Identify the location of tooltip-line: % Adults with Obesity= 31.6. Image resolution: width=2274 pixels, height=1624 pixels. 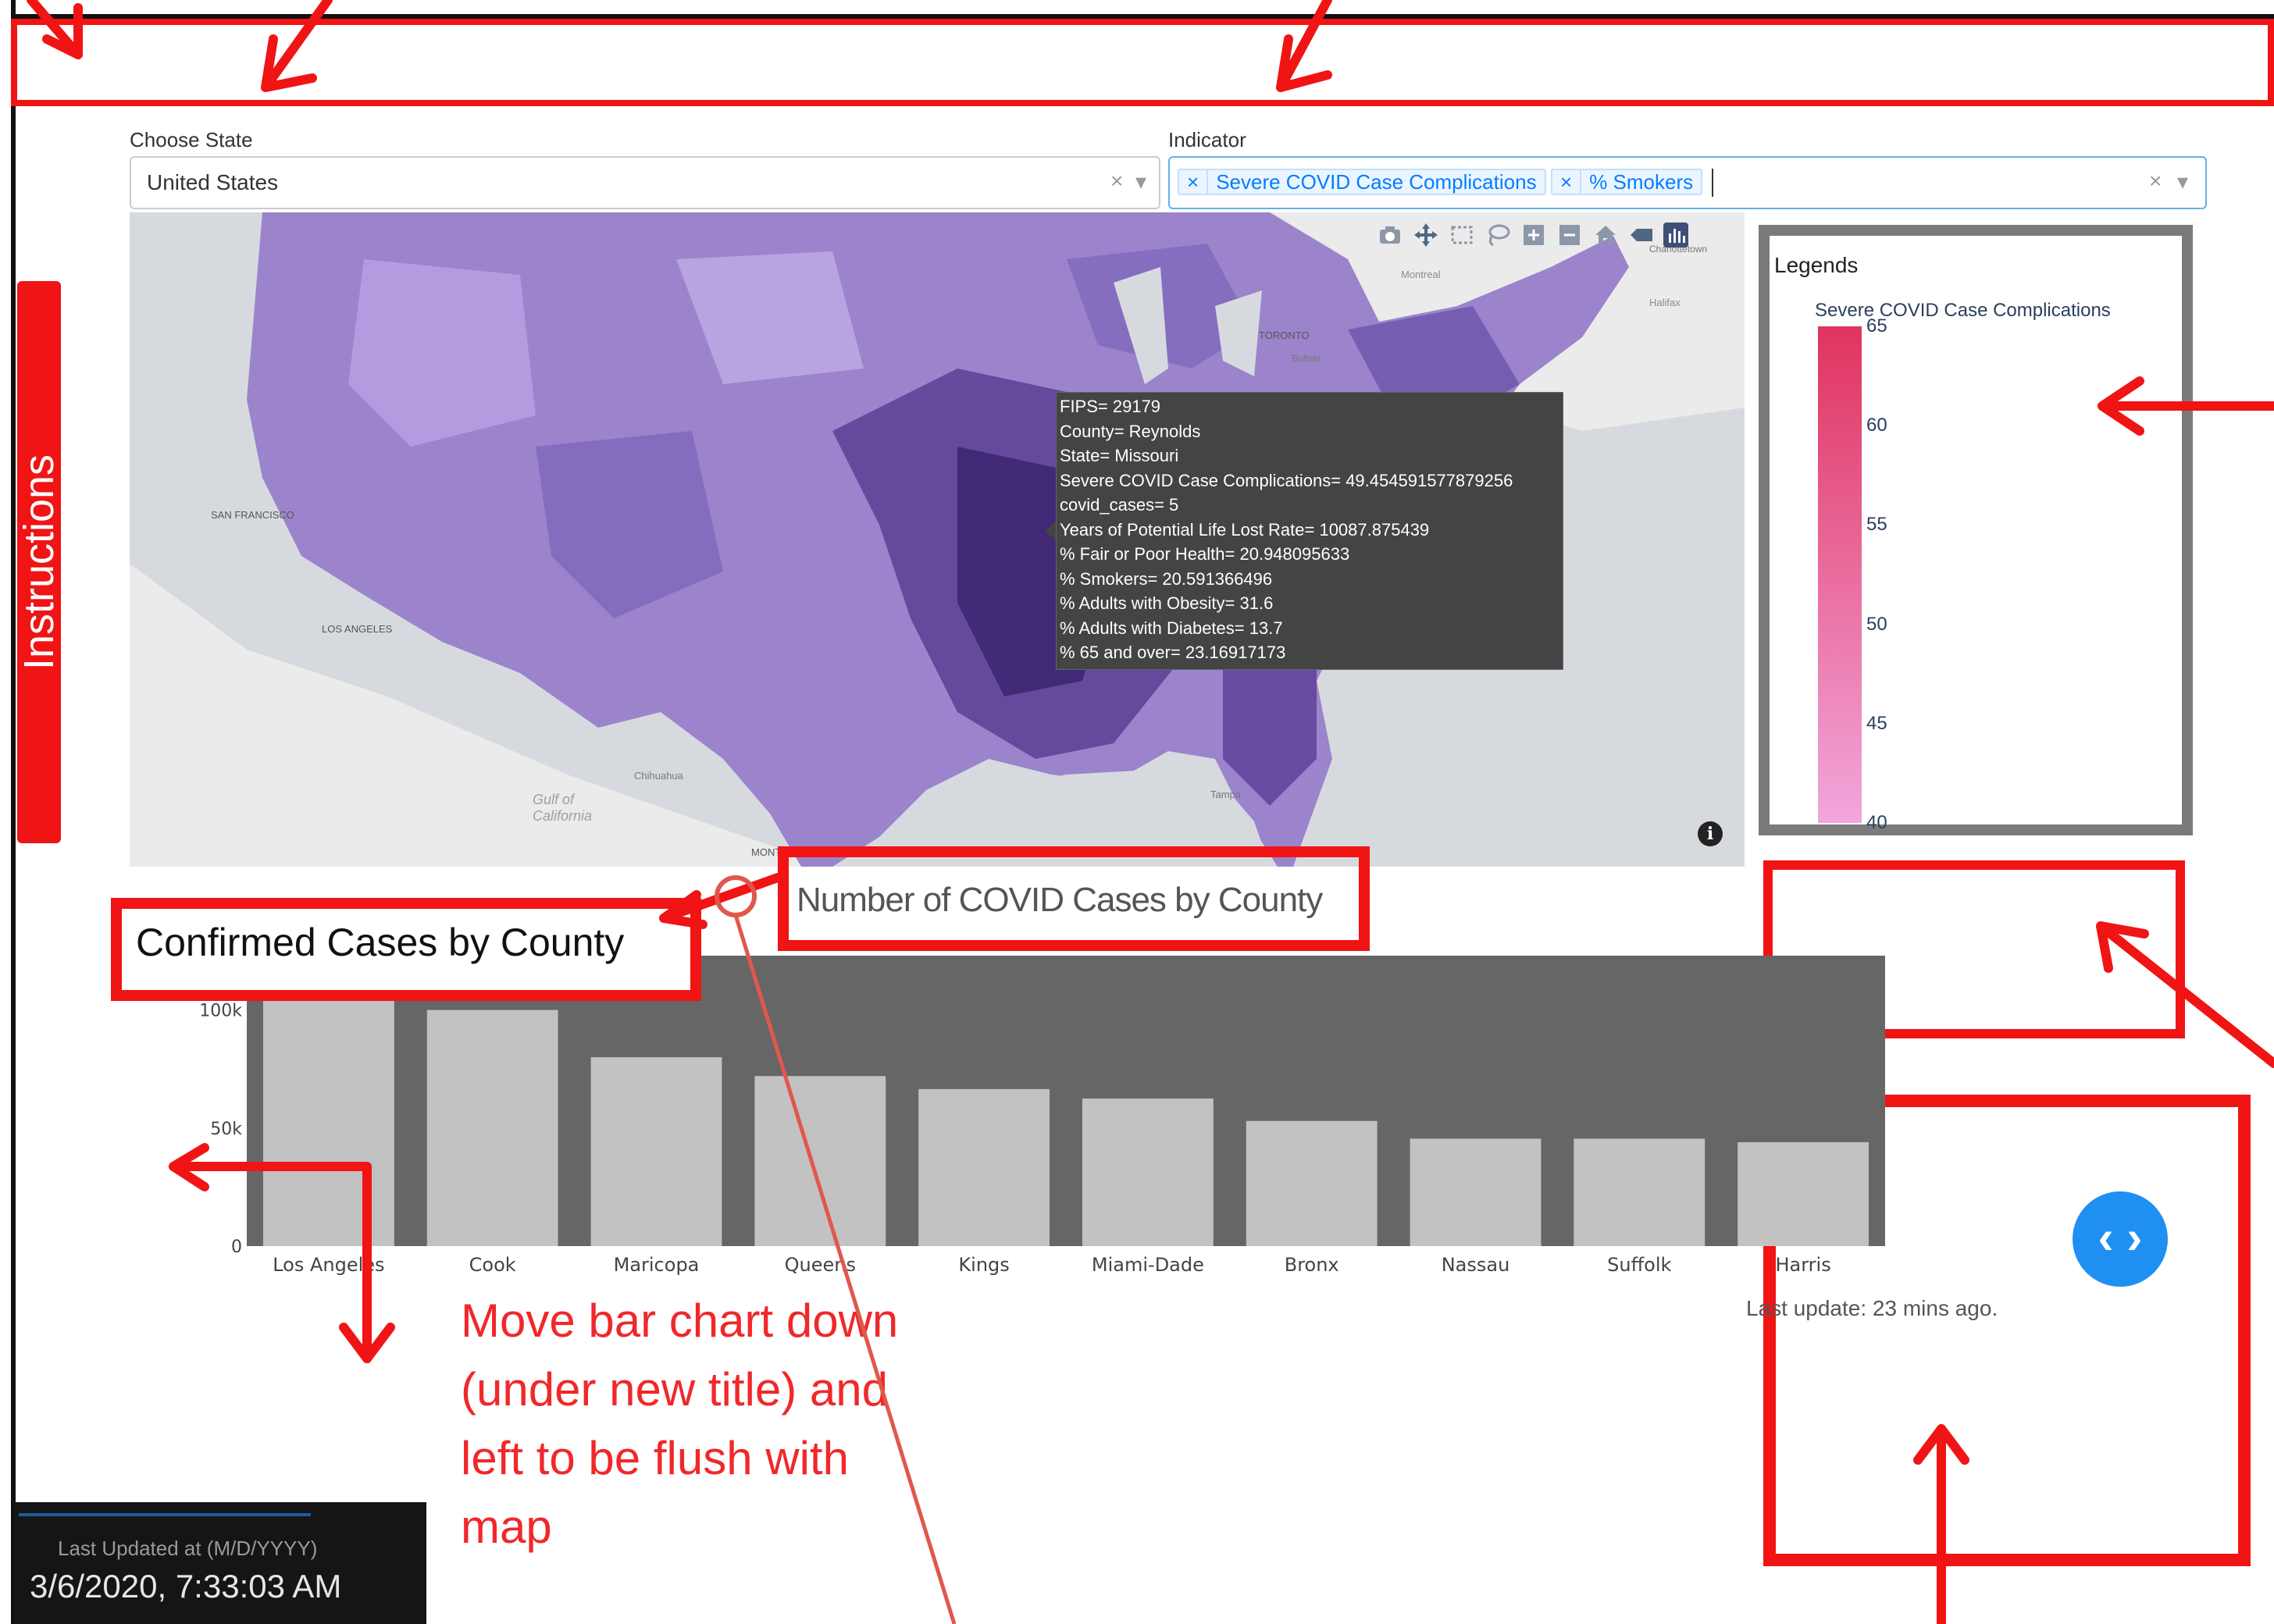
(1167, 603).